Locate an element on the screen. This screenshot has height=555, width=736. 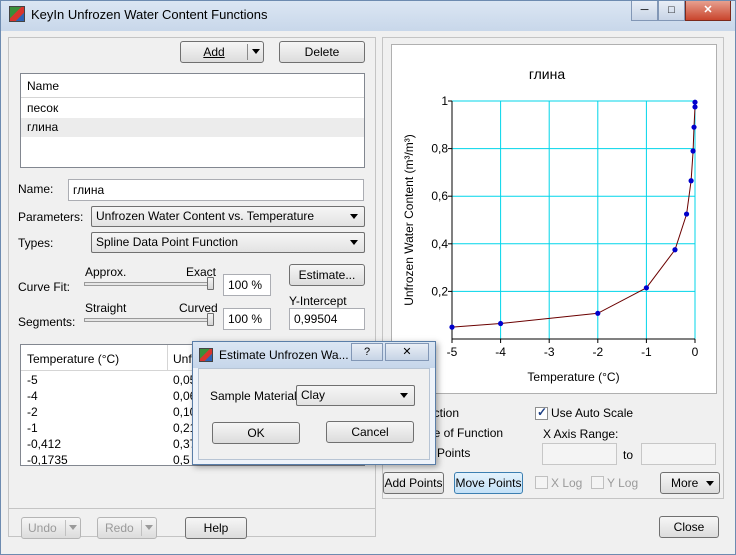
add-button: Add is located at coordinates (222, 52).